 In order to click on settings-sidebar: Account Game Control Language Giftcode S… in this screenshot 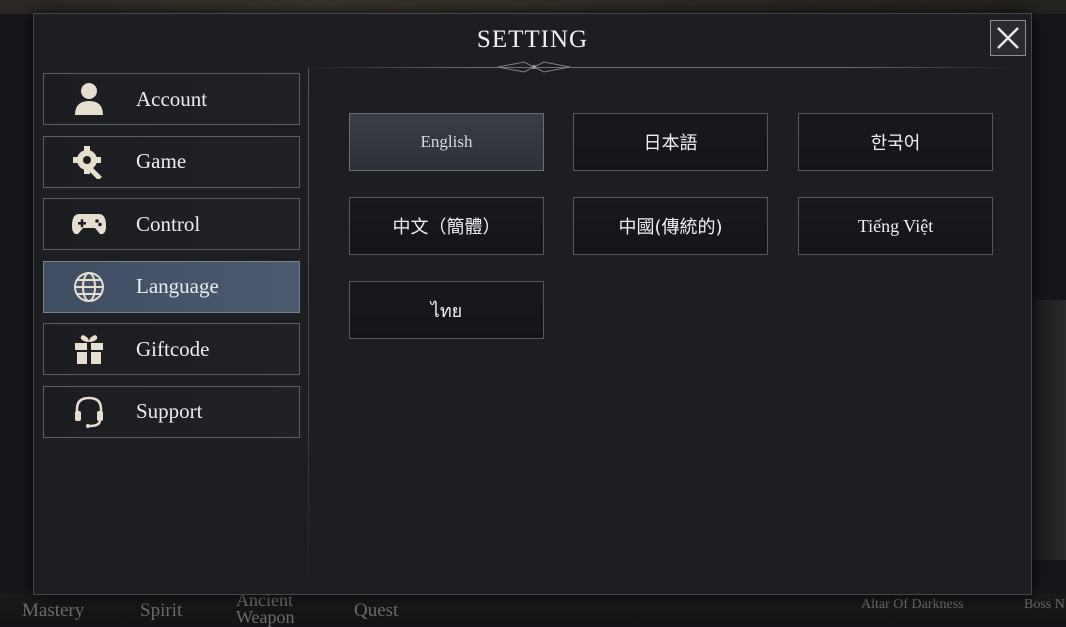, I will do `click(172, 260)`.